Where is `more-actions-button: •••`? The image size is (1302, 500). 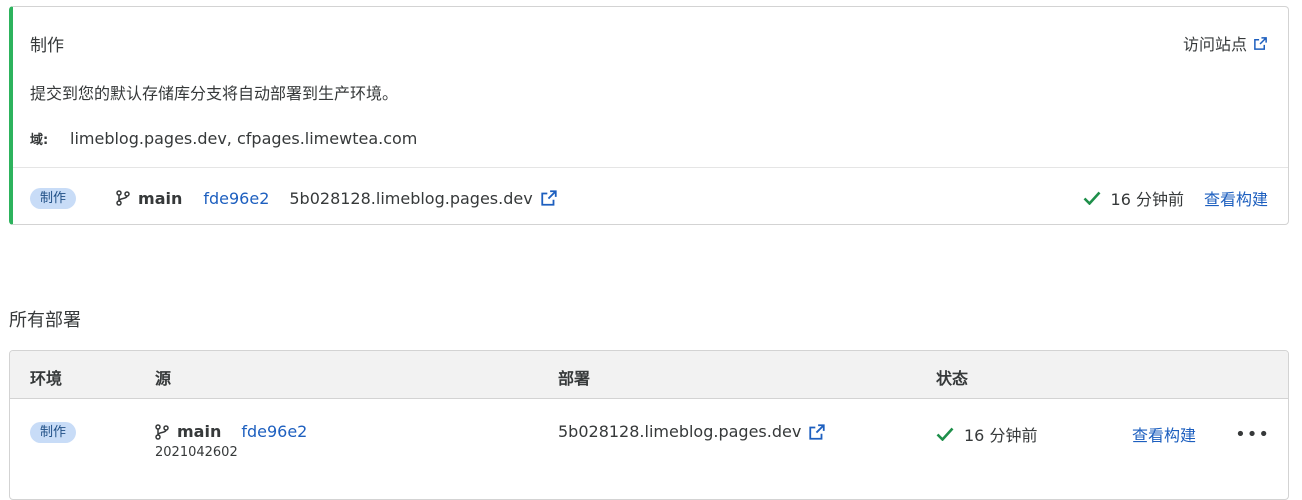 more-actions-button: ••• is located at coordinates (1252, 434).